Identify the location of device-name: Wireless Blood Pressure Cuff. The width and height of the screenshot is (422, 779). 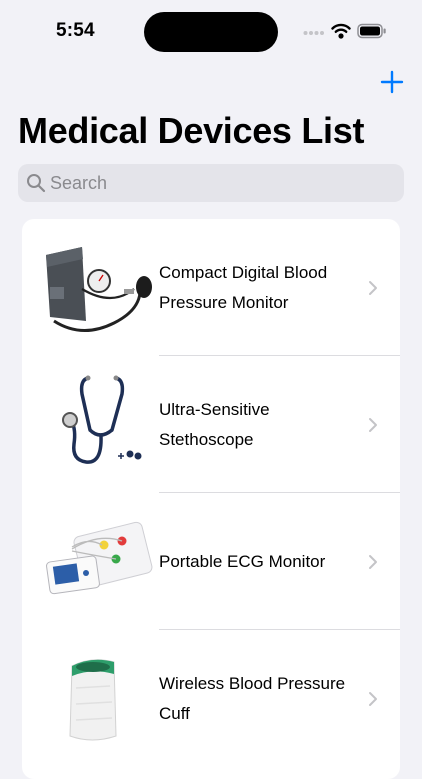
(252, 698).